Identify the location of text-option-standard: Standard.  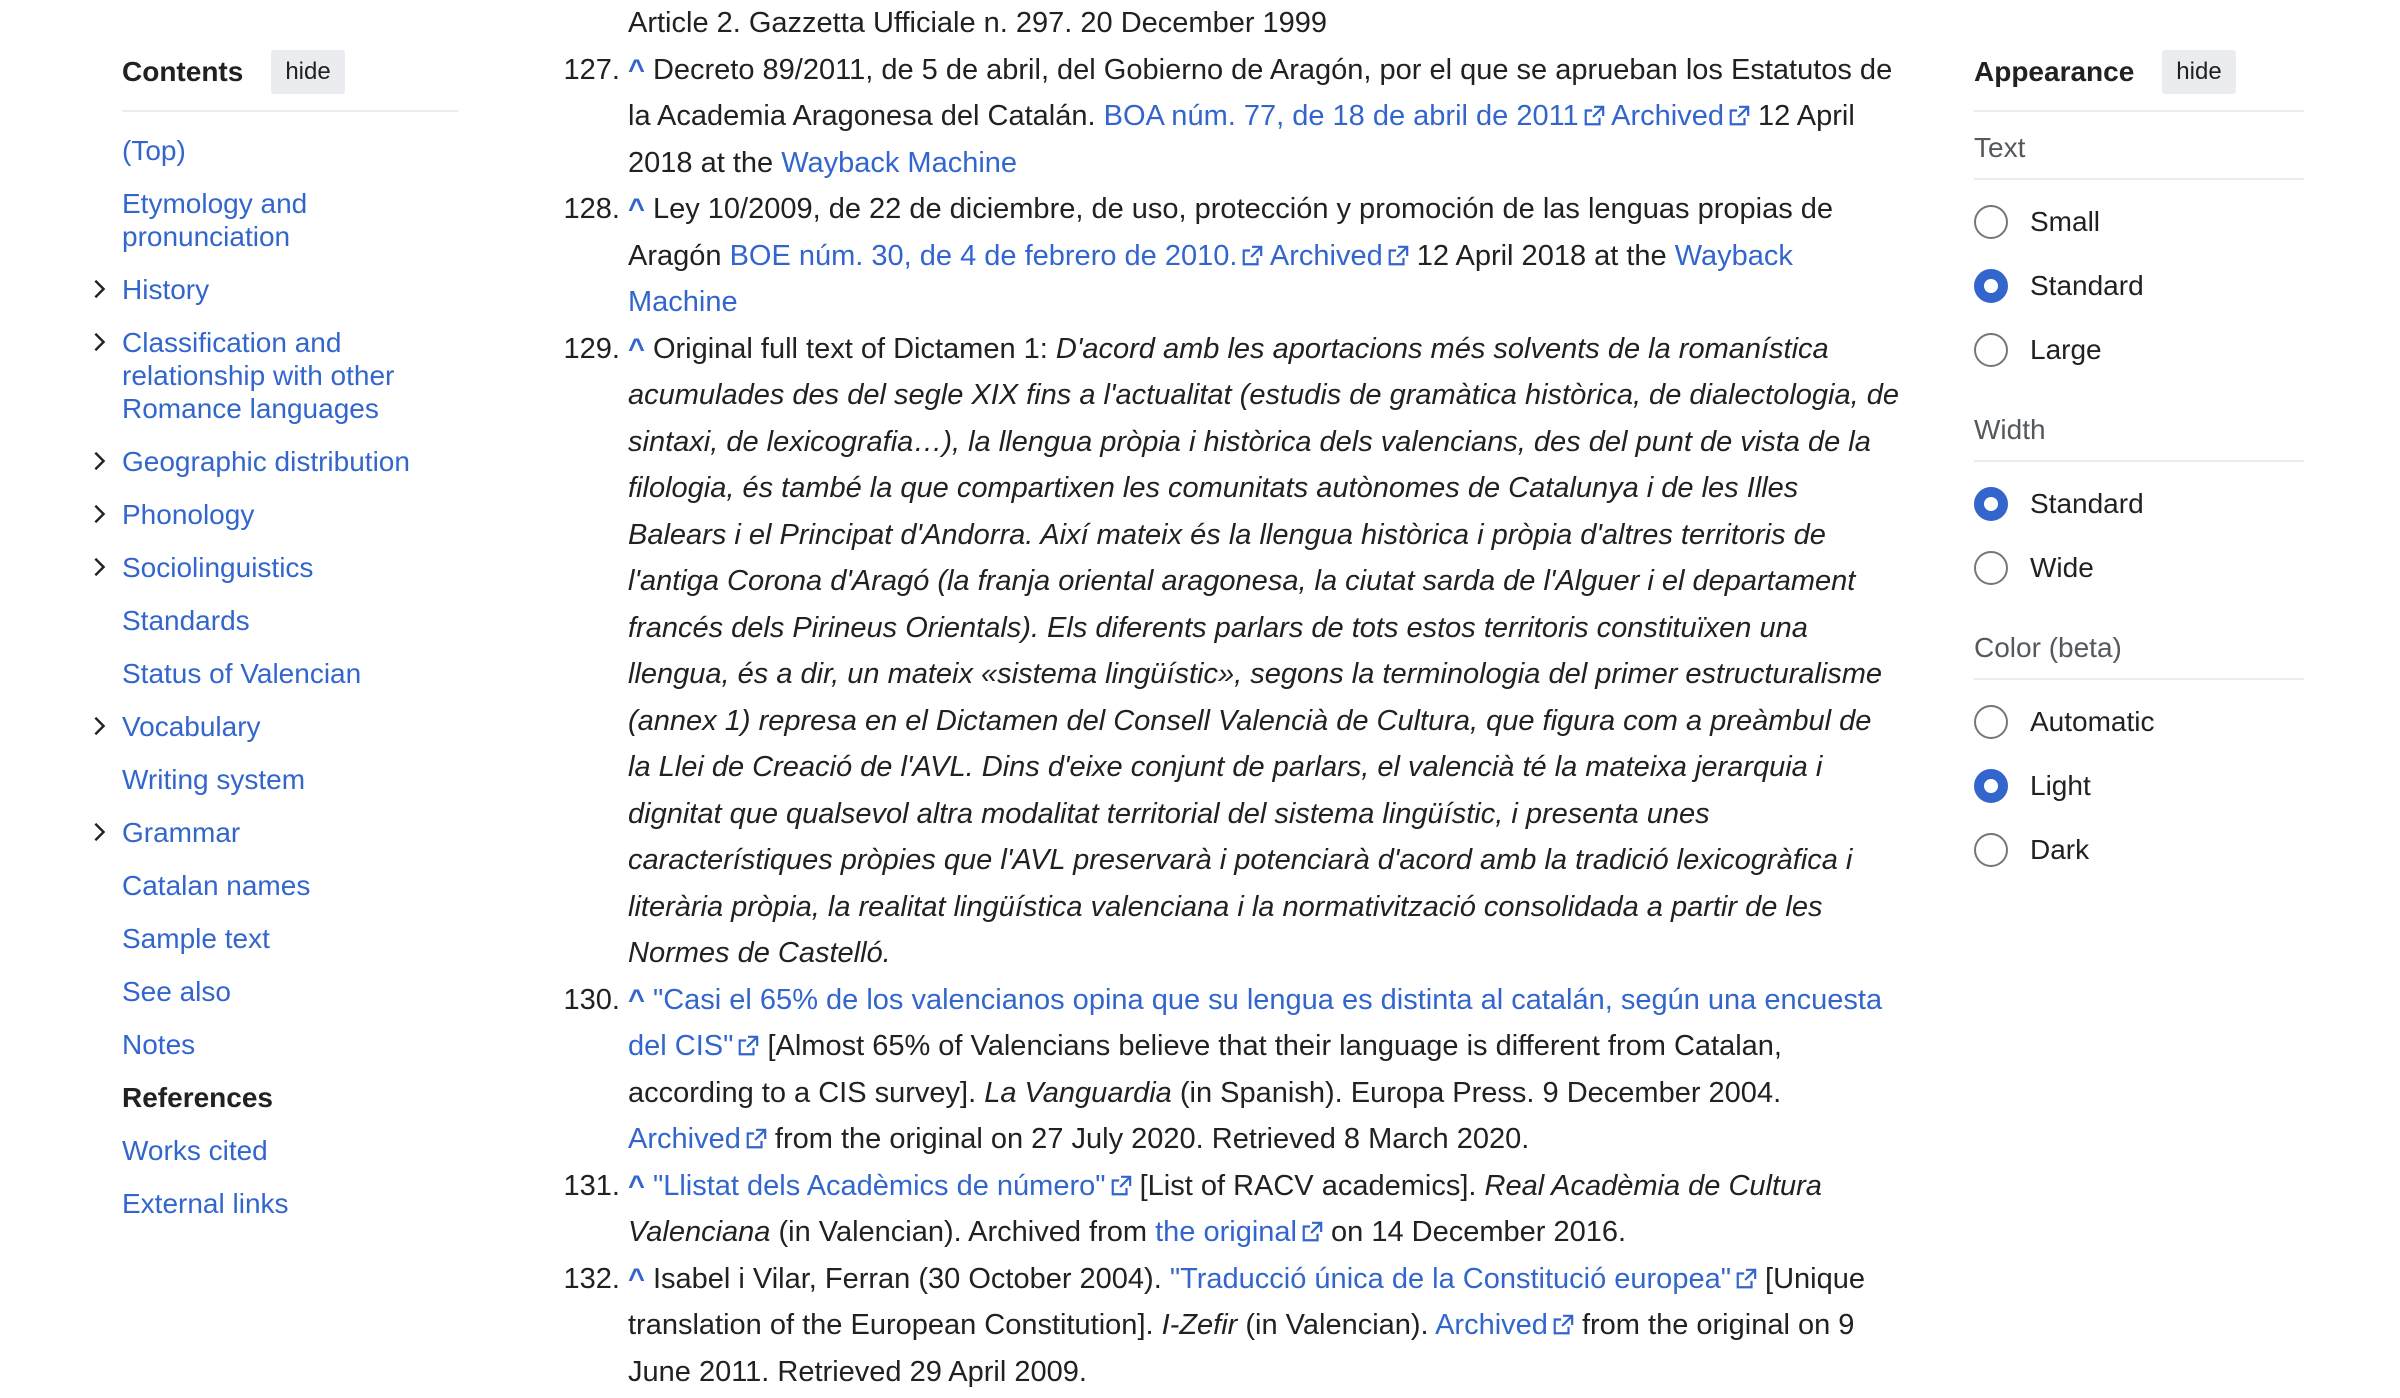
(2139, 286).